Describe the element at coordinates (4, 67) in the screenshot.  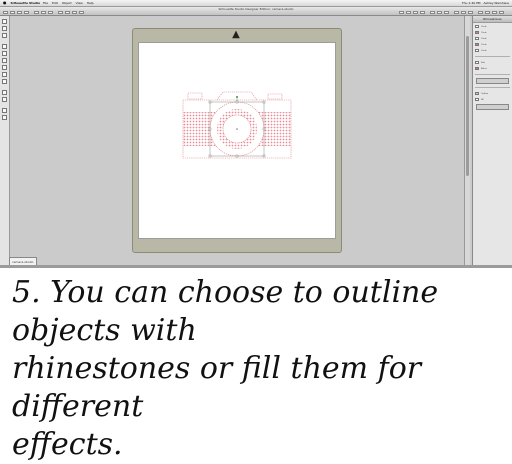
I see `polygon-tool-icon` at that location.